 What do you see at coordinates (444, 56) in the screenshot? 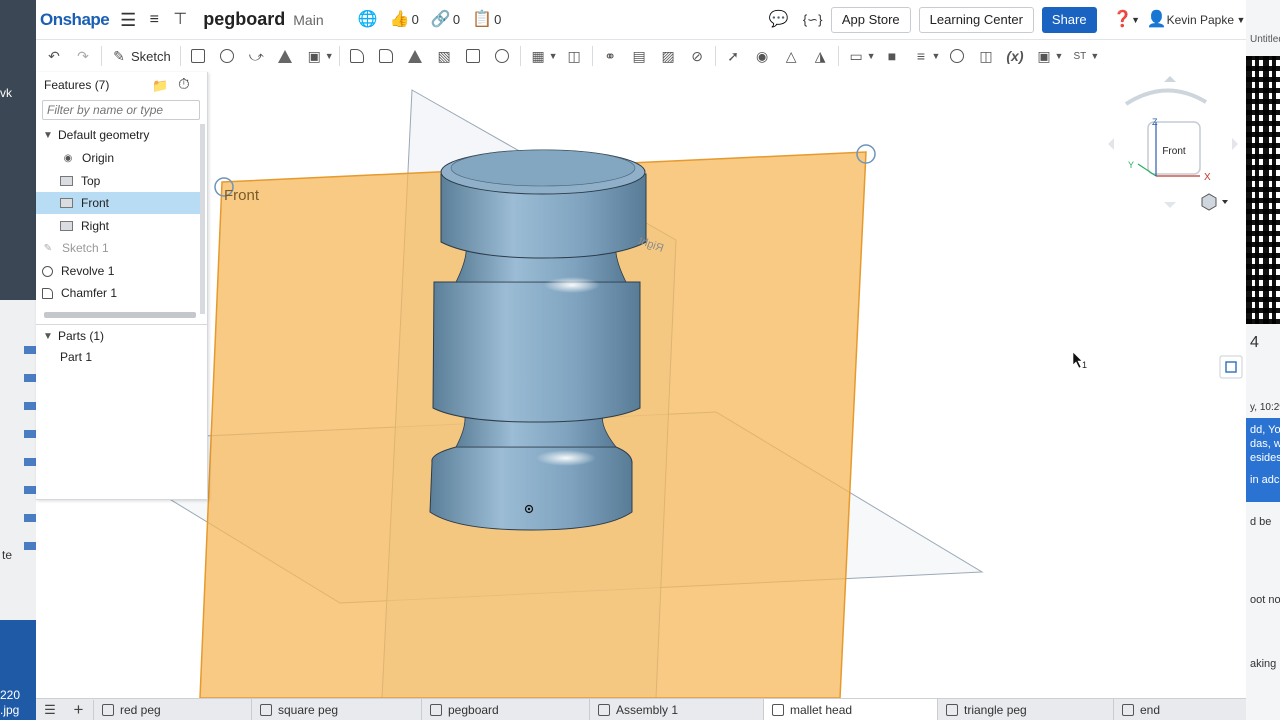
I see `rib-icon: ▧` at bounding box center [444, 56].